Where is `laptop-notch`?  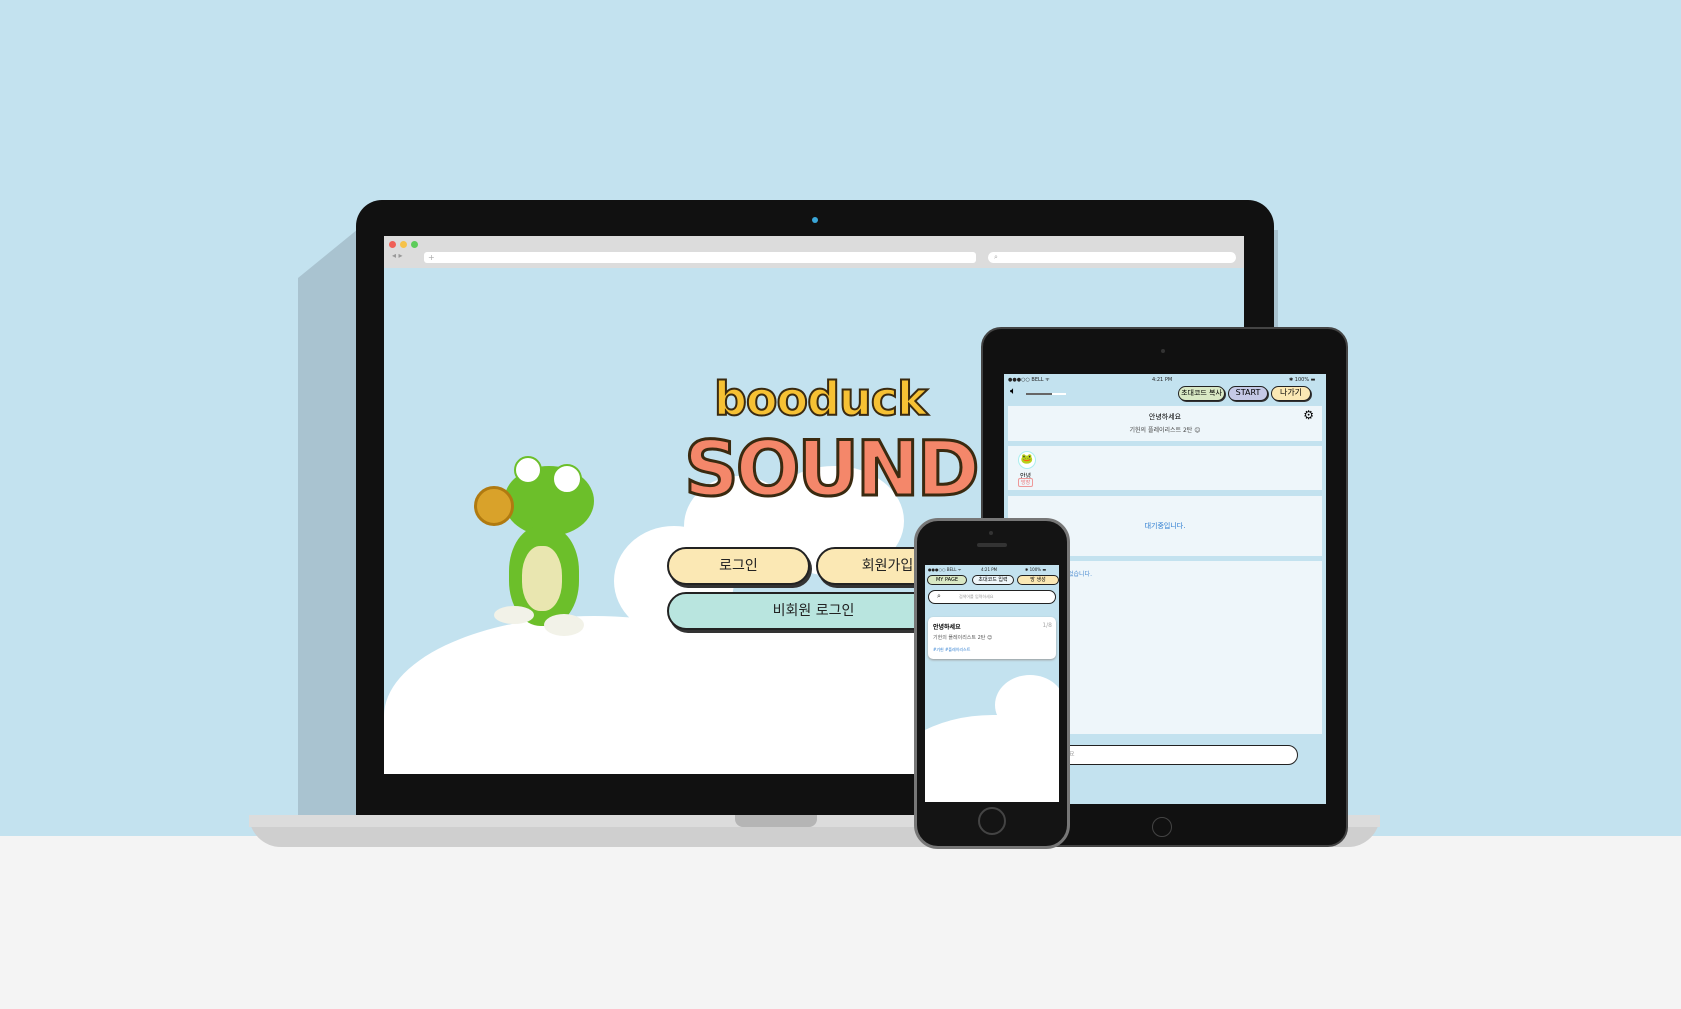 laptop-notch is located at coordinates (776, 821).